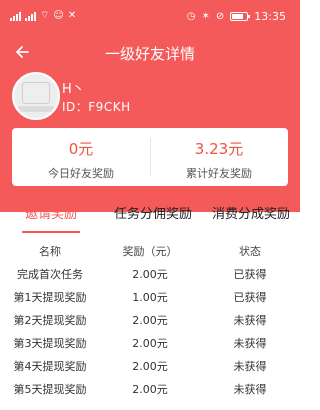 This screenshot has height=410, width=320. What do you see at coordinates (50, 214) in the screenshot?
I see `tab-label: 邀请奖励` at bounding box center [50, 214].